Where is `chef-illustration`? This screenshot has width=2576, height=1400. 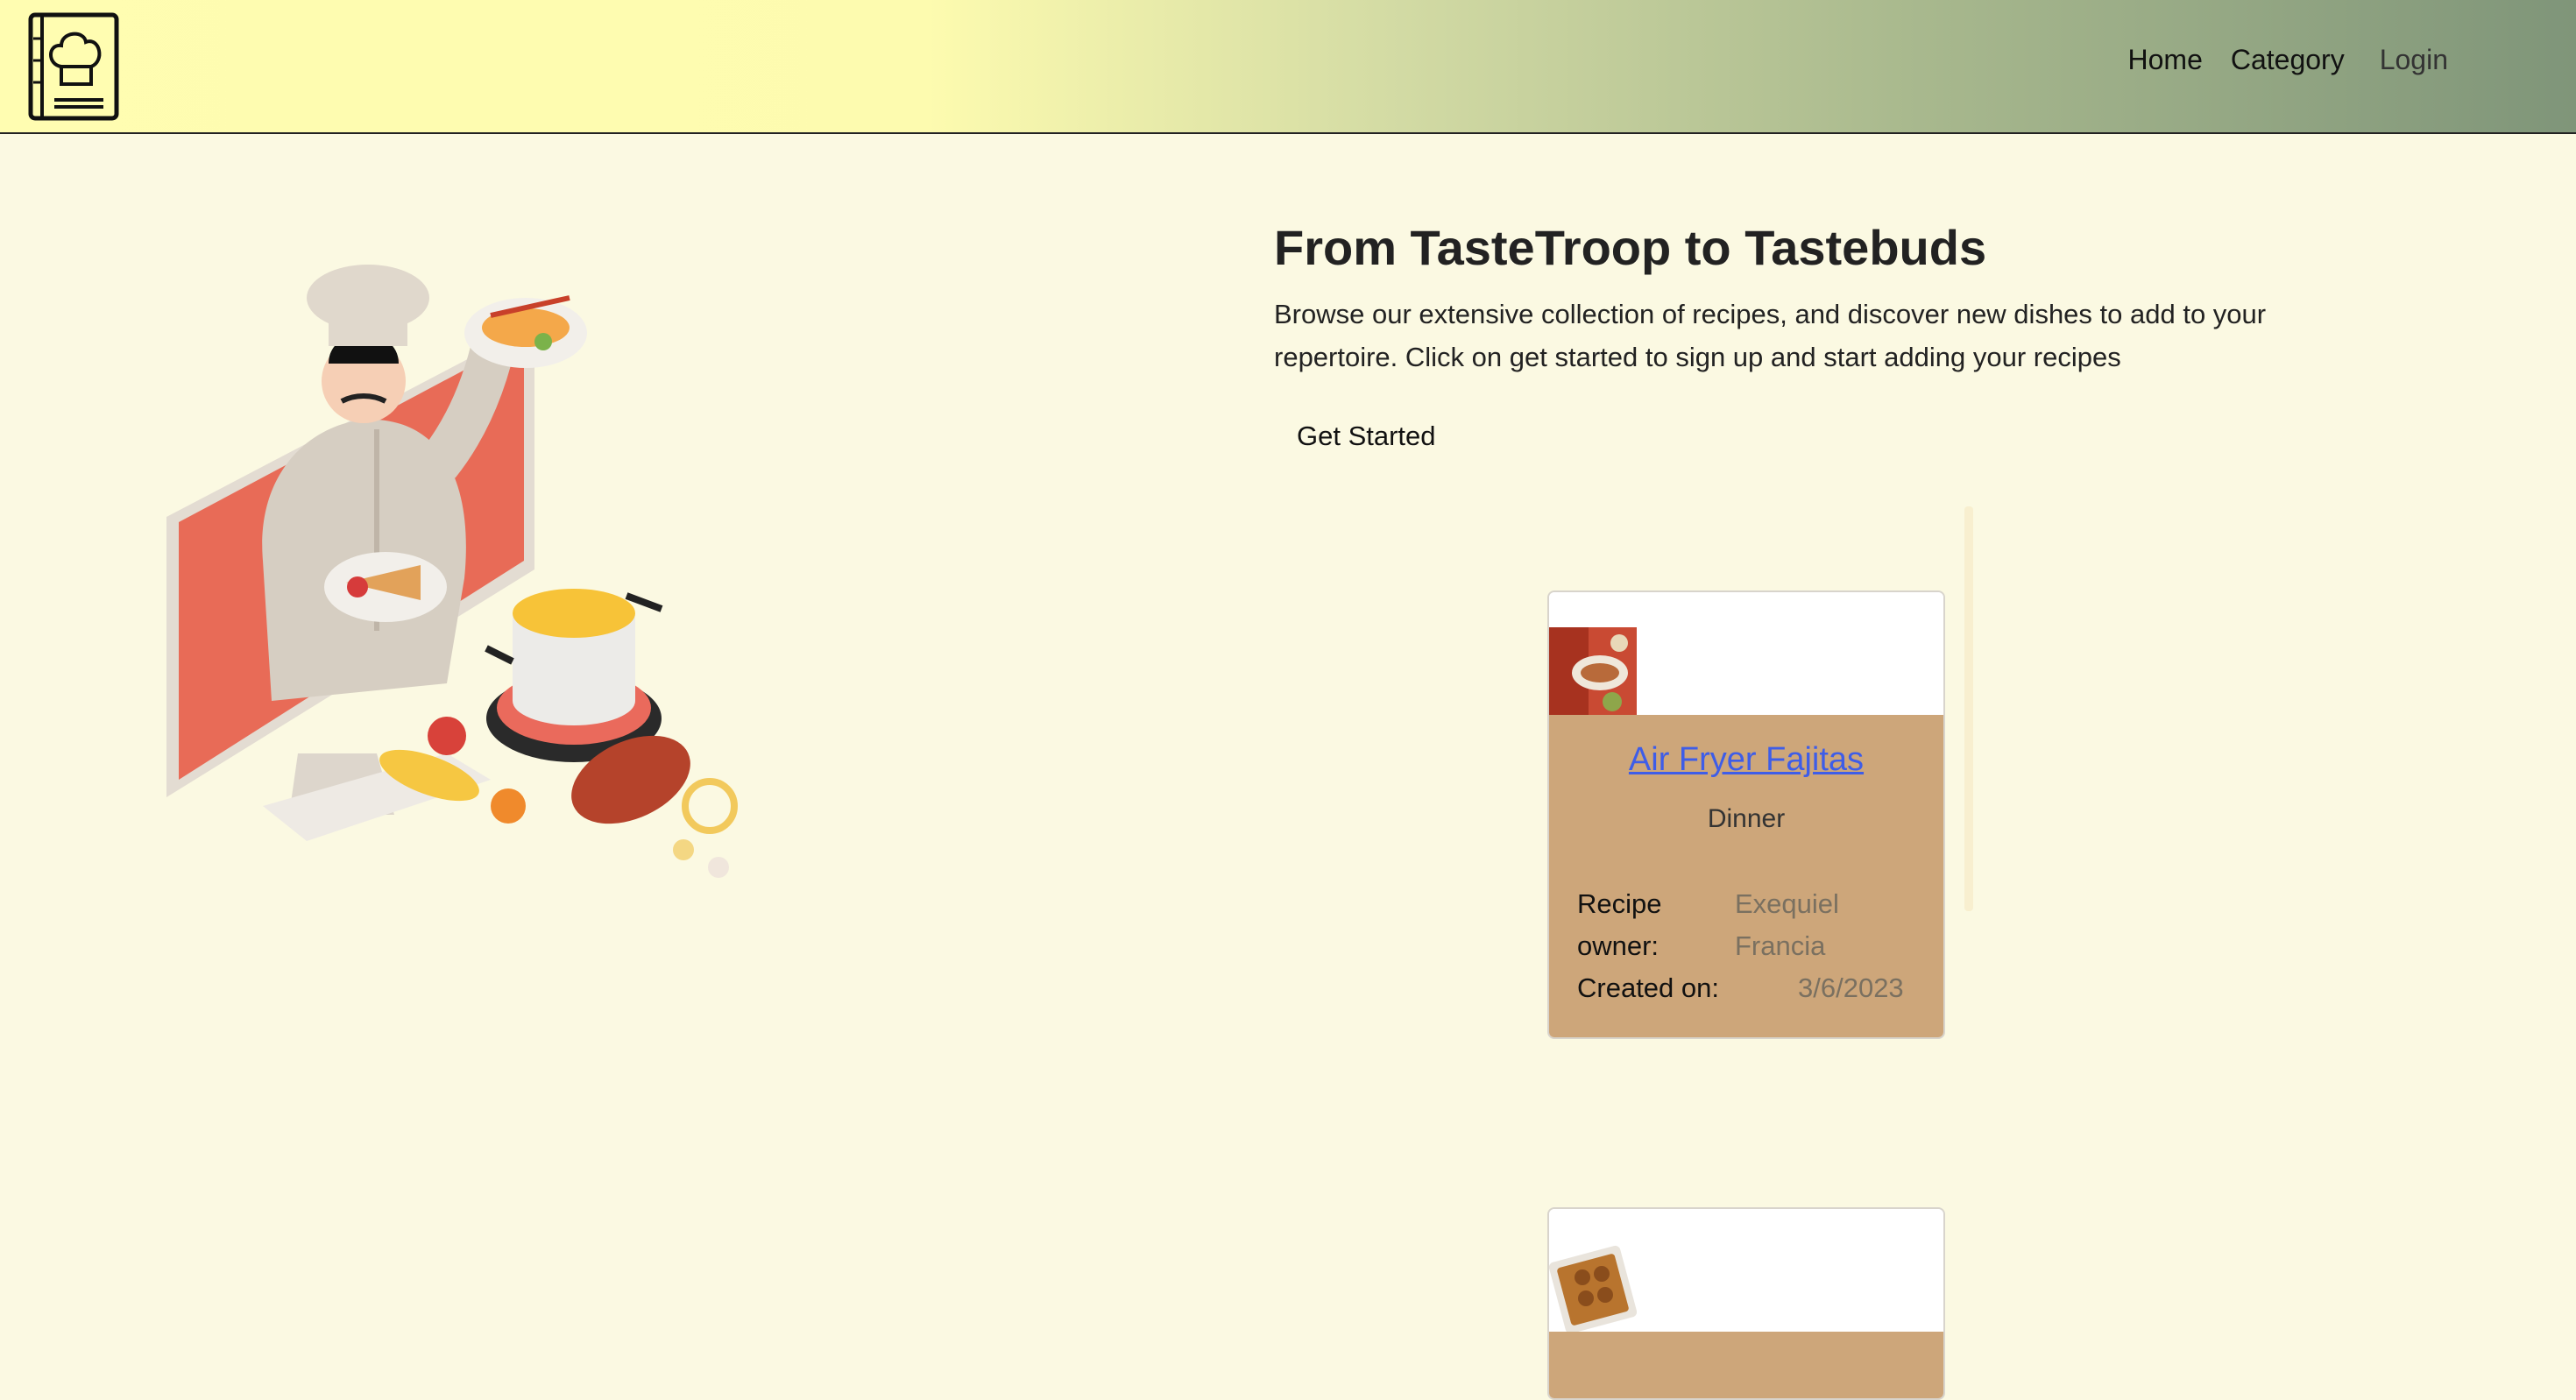
chef-illustration is located at coordinates (452, 571).